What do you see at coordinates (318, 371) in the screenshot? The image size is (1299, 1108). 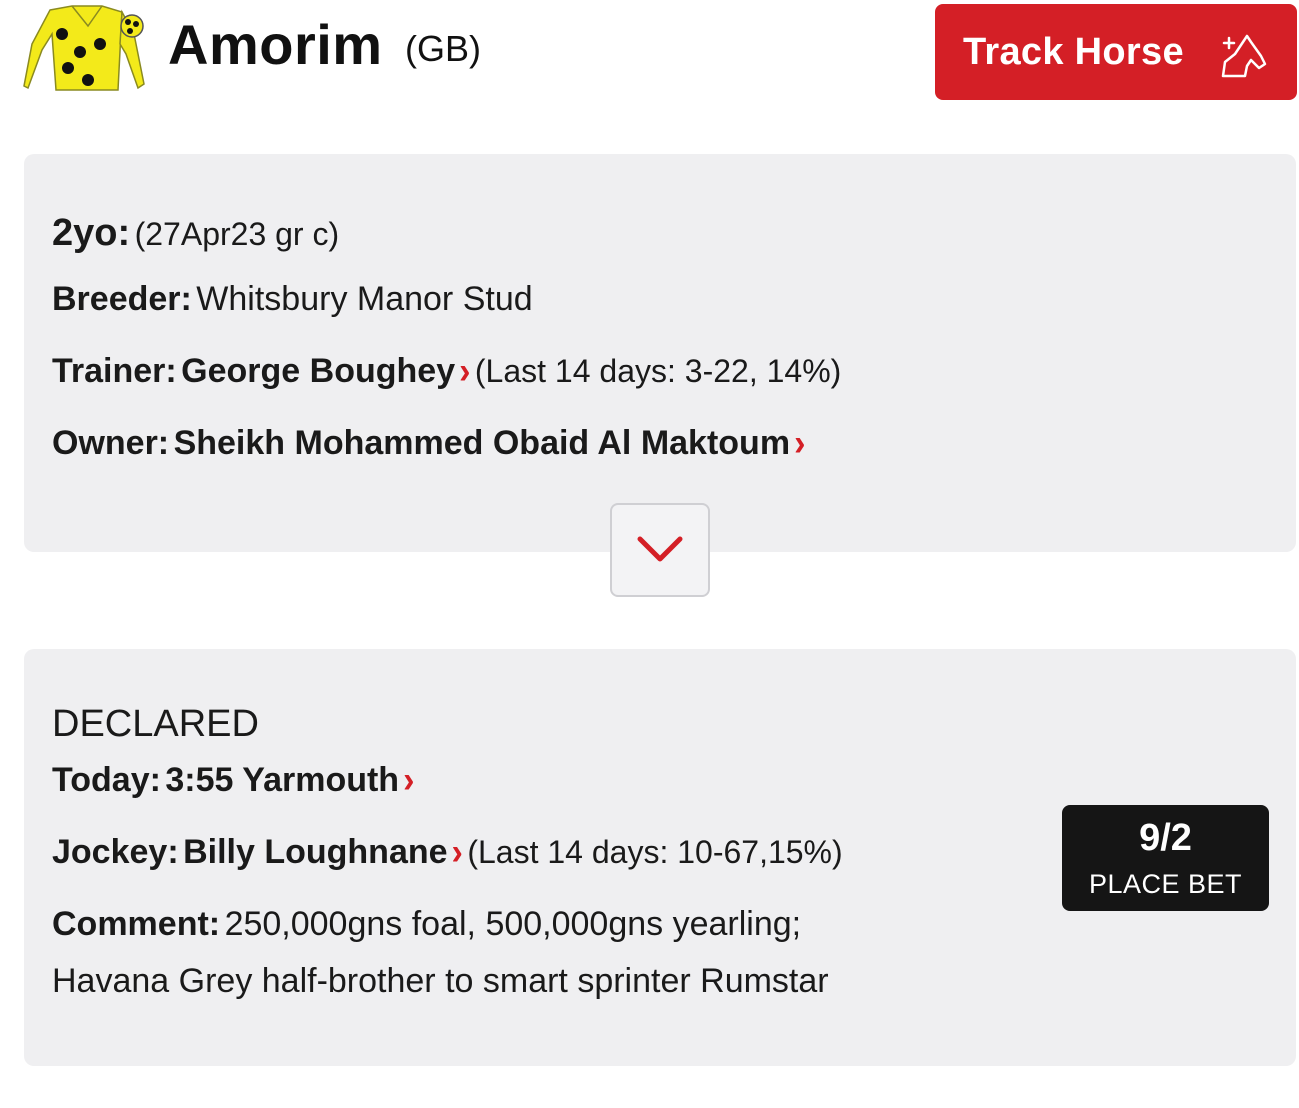 I see `trainer-name: George Boughey` at bounding box center [318, 371].